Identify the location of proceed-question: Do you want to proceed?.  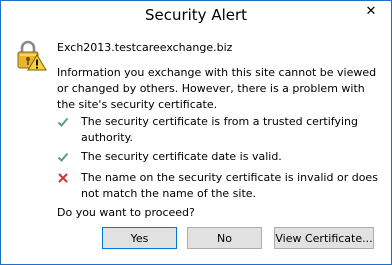
(126, 212).